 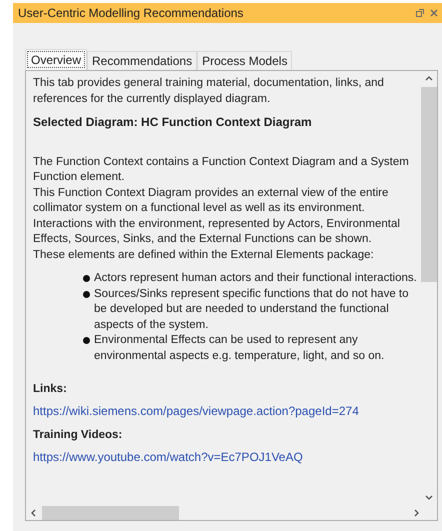 What do you see at coordinates (240, 348) in the screenshot?
I see `bullet-text: Environmental Effects can be used to represent any environmental aspects e.g. temperature, light, and so on.` at bounding box center [240, 348].